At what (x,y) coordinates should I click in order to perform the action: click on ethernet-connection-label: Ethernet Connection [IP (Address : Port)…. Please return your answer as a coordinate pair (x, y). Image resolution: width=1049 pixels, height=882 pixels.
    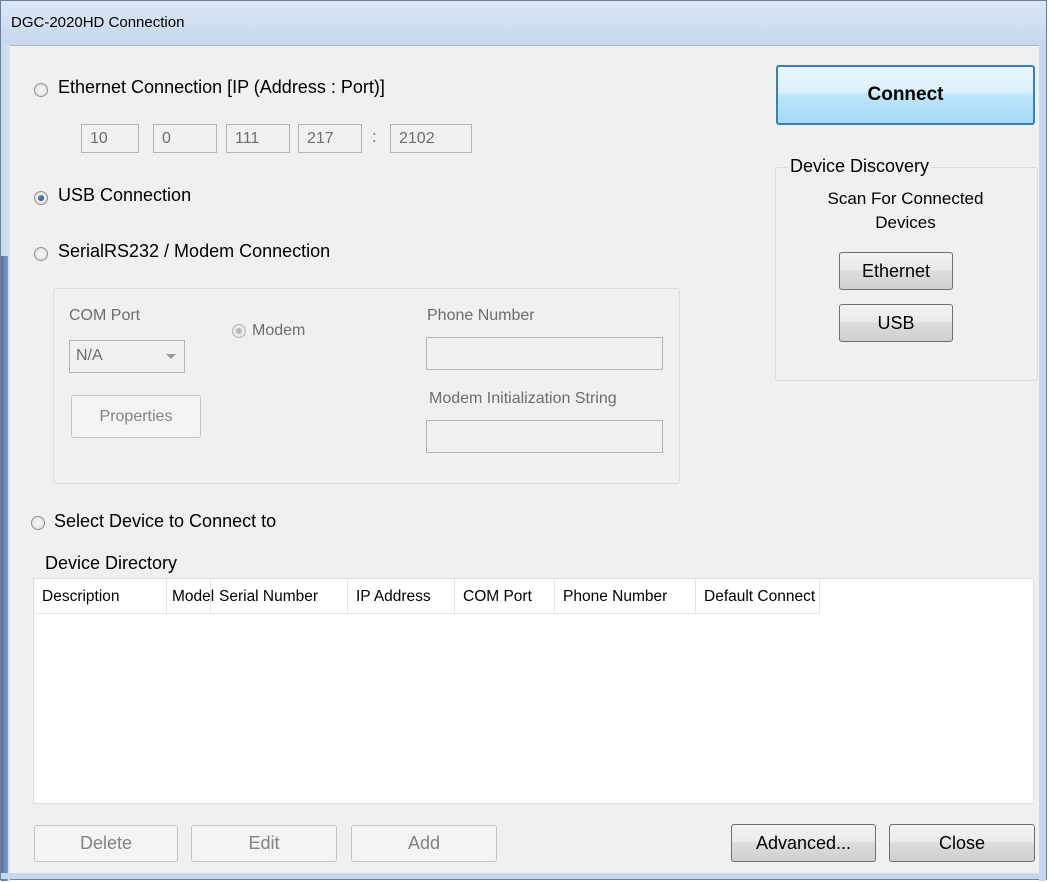
    Looking at the image, I should click on (221, 87).